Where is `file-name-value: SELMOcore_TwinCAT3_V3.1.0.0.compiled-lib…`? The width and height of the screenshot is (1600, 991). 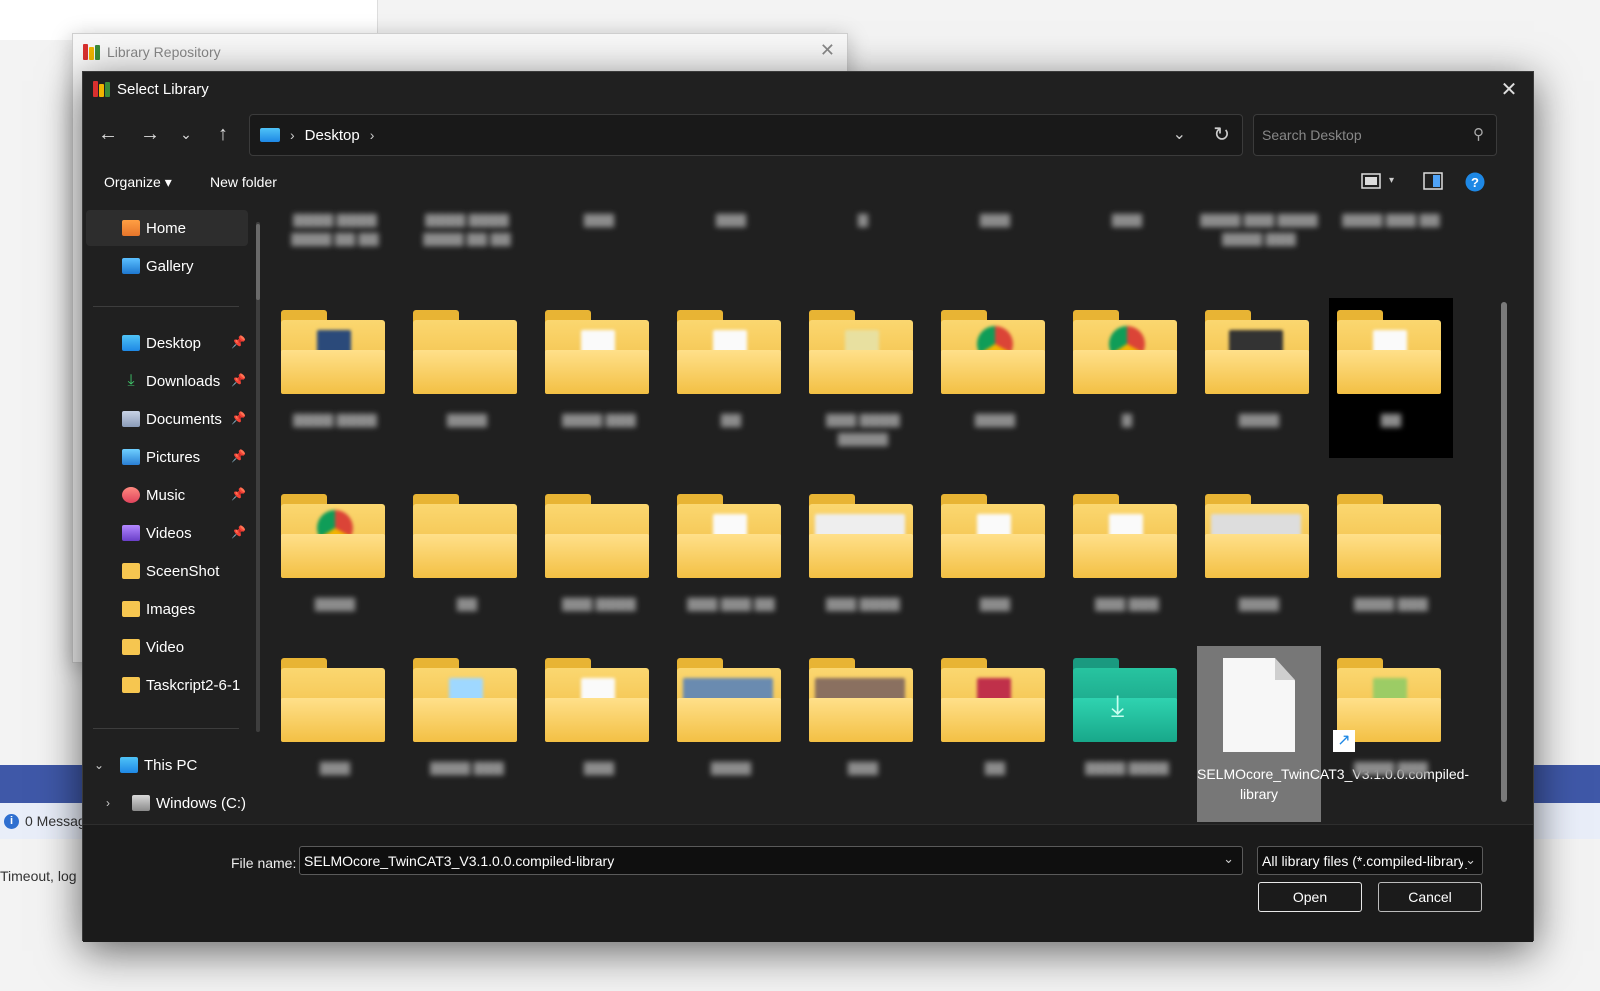 file-name-value: SELMOcore_TwinCAT3_V3.1.0.0.compiled-lib… is located at coordinates (459, 861).